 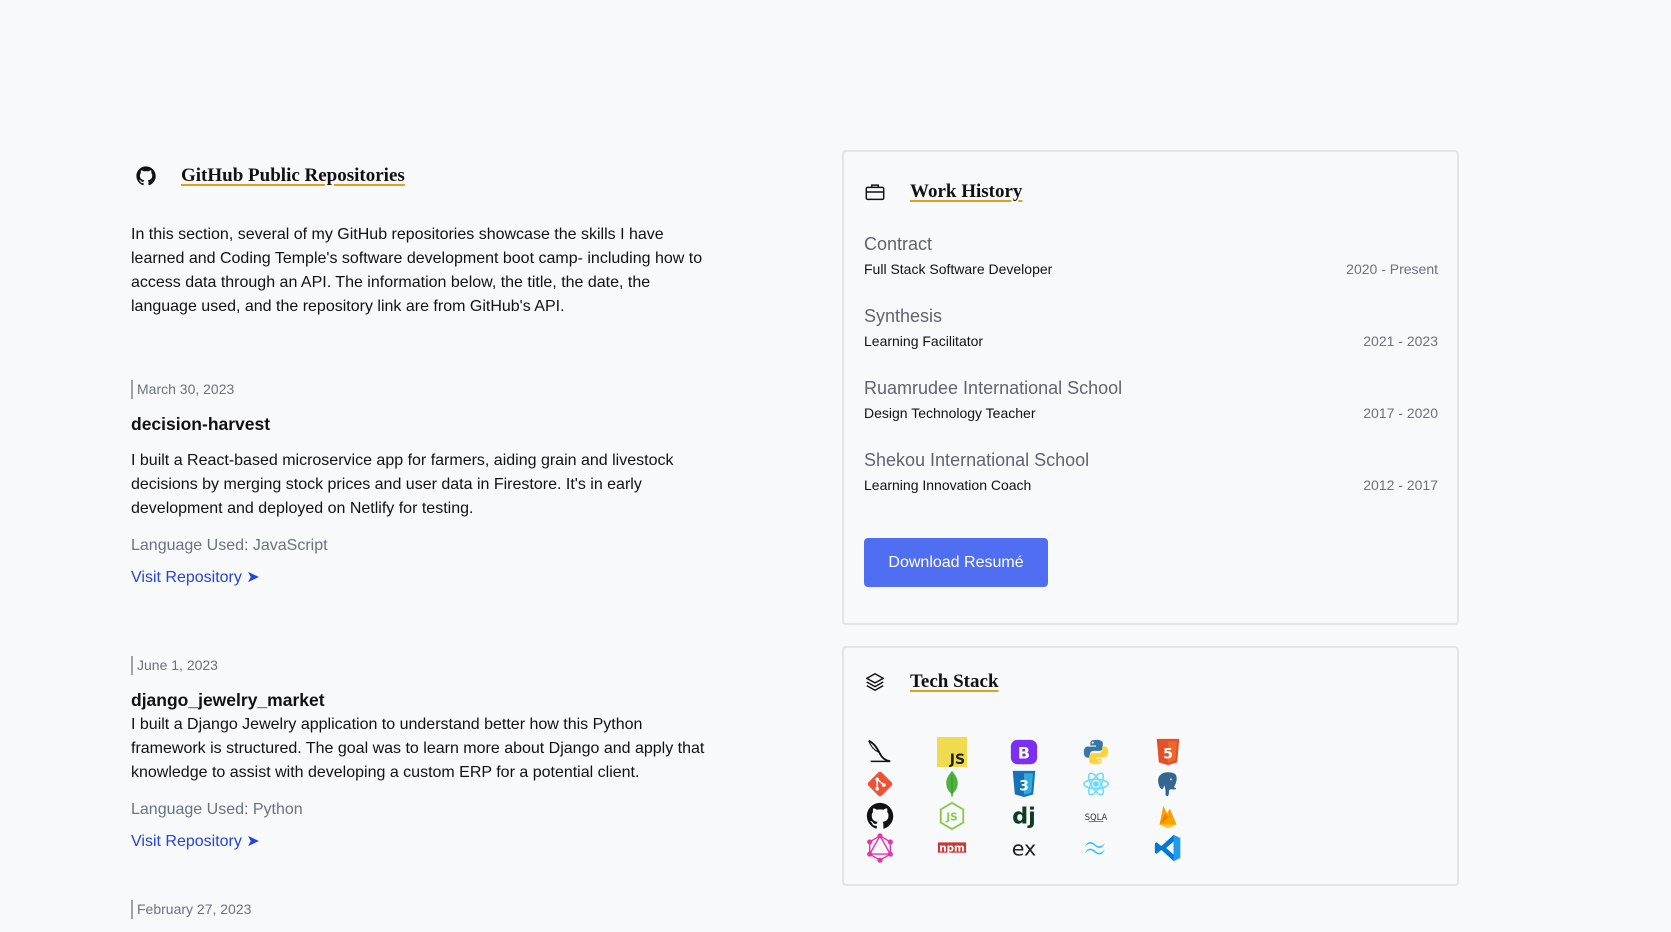 I want to click on job-role: Full Stack Software Developer, so click(x=958, y=269).